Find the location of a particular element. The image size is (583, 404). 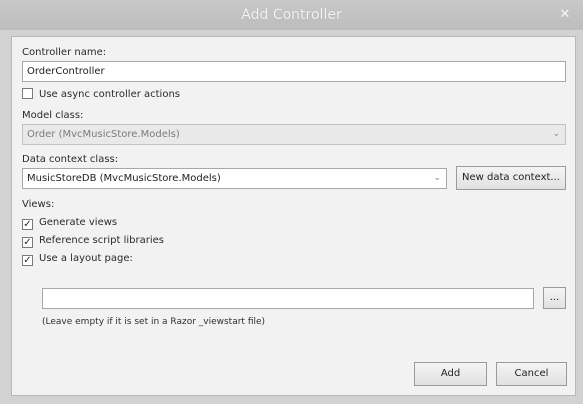

generate-views-checkbox: ✓ is located at coordinates (27, 224).